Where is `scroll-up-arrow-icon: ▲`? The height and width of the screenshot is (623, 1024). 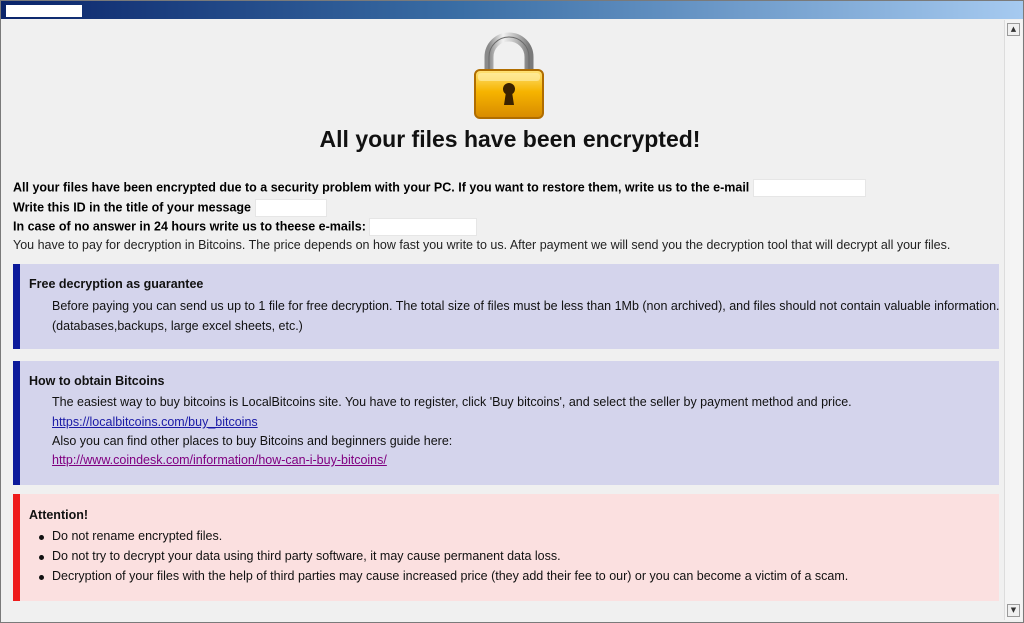 scroll-up-arrow-icon: ▲ is located at coordinates (1013, 29).